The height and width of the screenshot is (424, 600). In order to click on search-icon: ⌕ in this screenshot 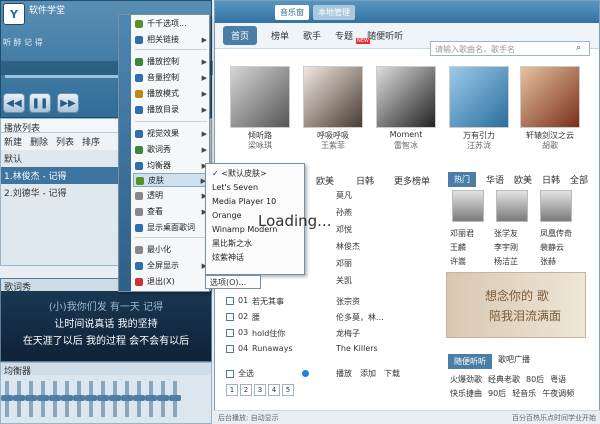, I will do `click(578, 48)`.